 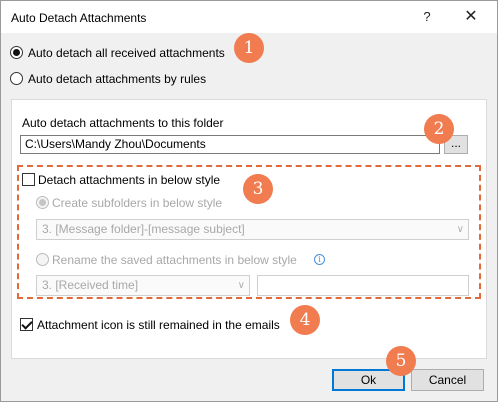 What do you see at coordinates (26, 324) in the screenshot?
I see `icon-remained-checkbox` at bounding box center [26, 324].